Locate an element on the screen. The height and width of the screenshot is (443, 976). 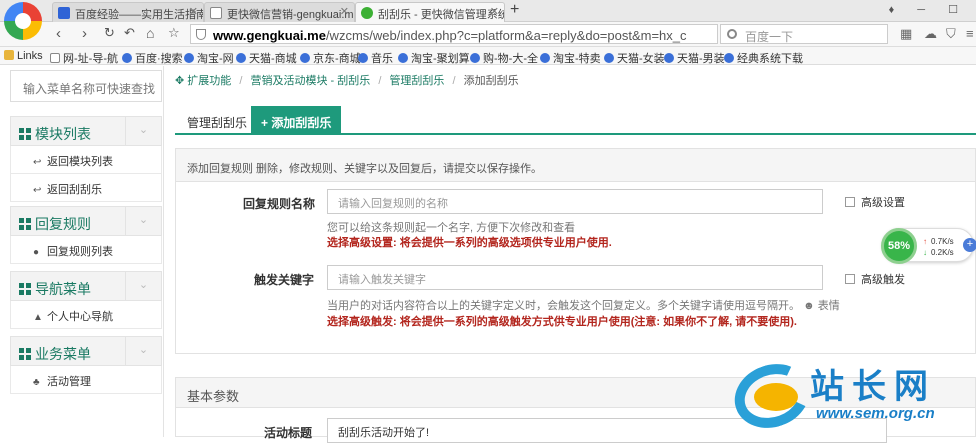
advanced-trigger-checkbox: 高级触发 is located at coordinates (875, 279).